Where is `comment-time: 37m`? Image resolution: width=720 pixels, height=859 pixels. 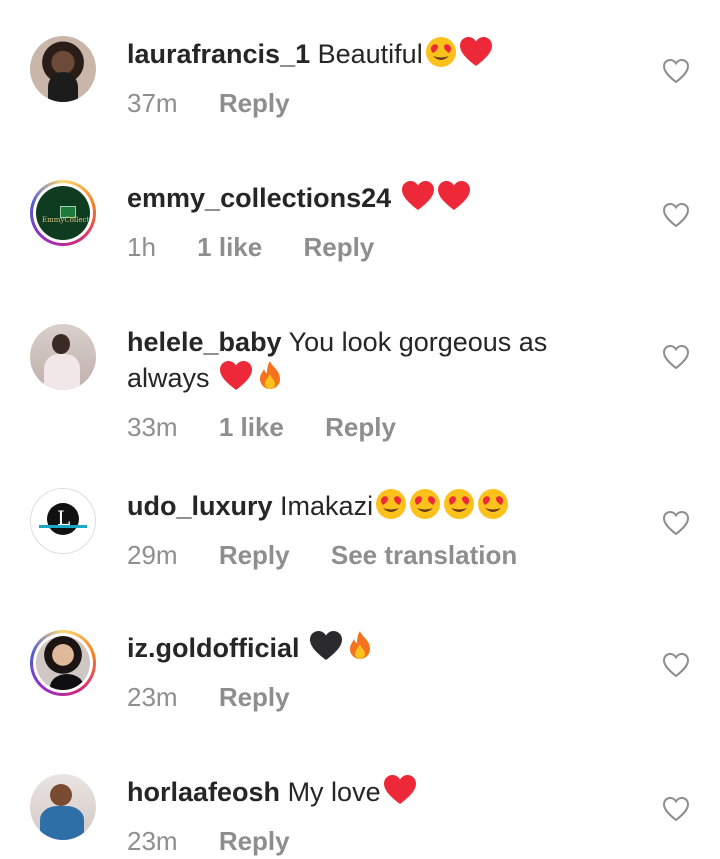 comment-time: 37m is located at coordinates (152, 103).